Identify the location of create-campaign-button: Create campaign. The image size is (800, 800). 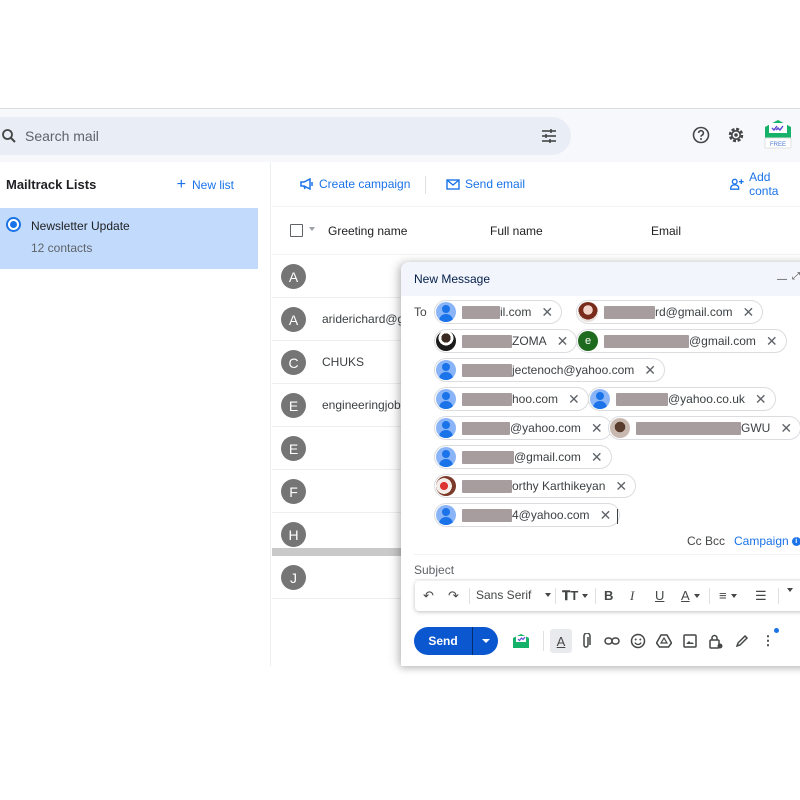
(355, 184).